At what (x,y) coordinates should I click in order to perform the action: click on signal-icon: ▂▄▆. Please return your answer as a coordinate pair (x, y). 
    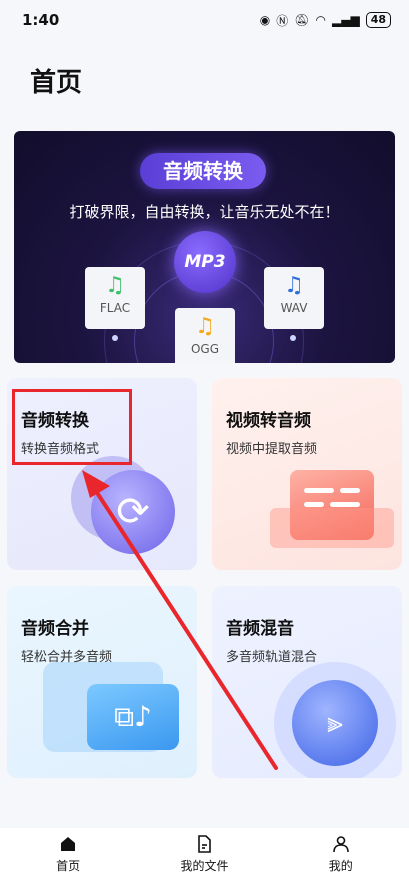
    Looking at the image, I should click on (346, 20).